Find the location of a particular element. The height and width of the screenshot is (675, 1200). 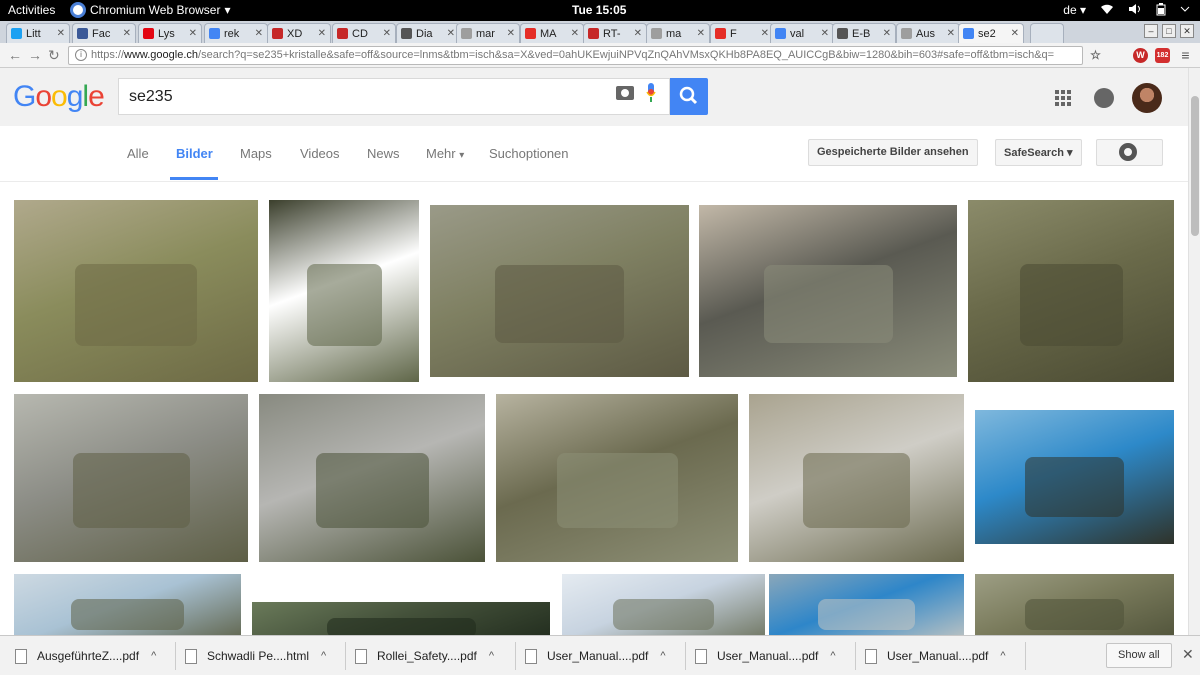

keyboard-layout: de ▾ is located at coordinates (1074, 11).